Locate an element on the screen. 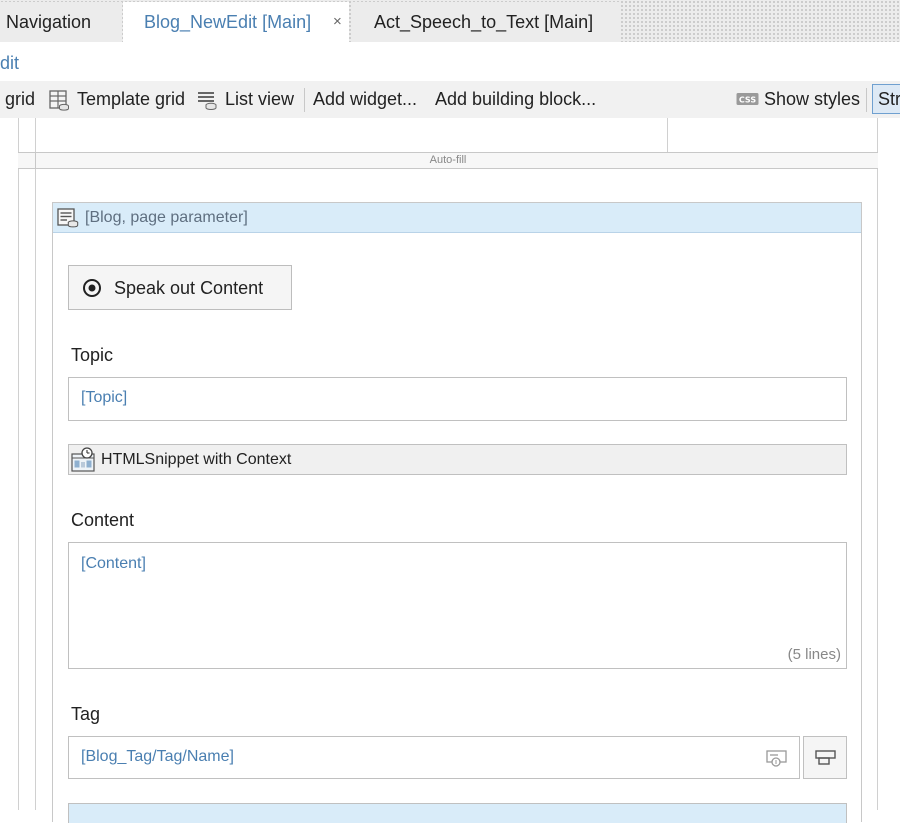 The width and height of the screenshot is (900, 823). htmlsnippet-label: HTMLSnippet with Context is located at coordinates (196, 459).